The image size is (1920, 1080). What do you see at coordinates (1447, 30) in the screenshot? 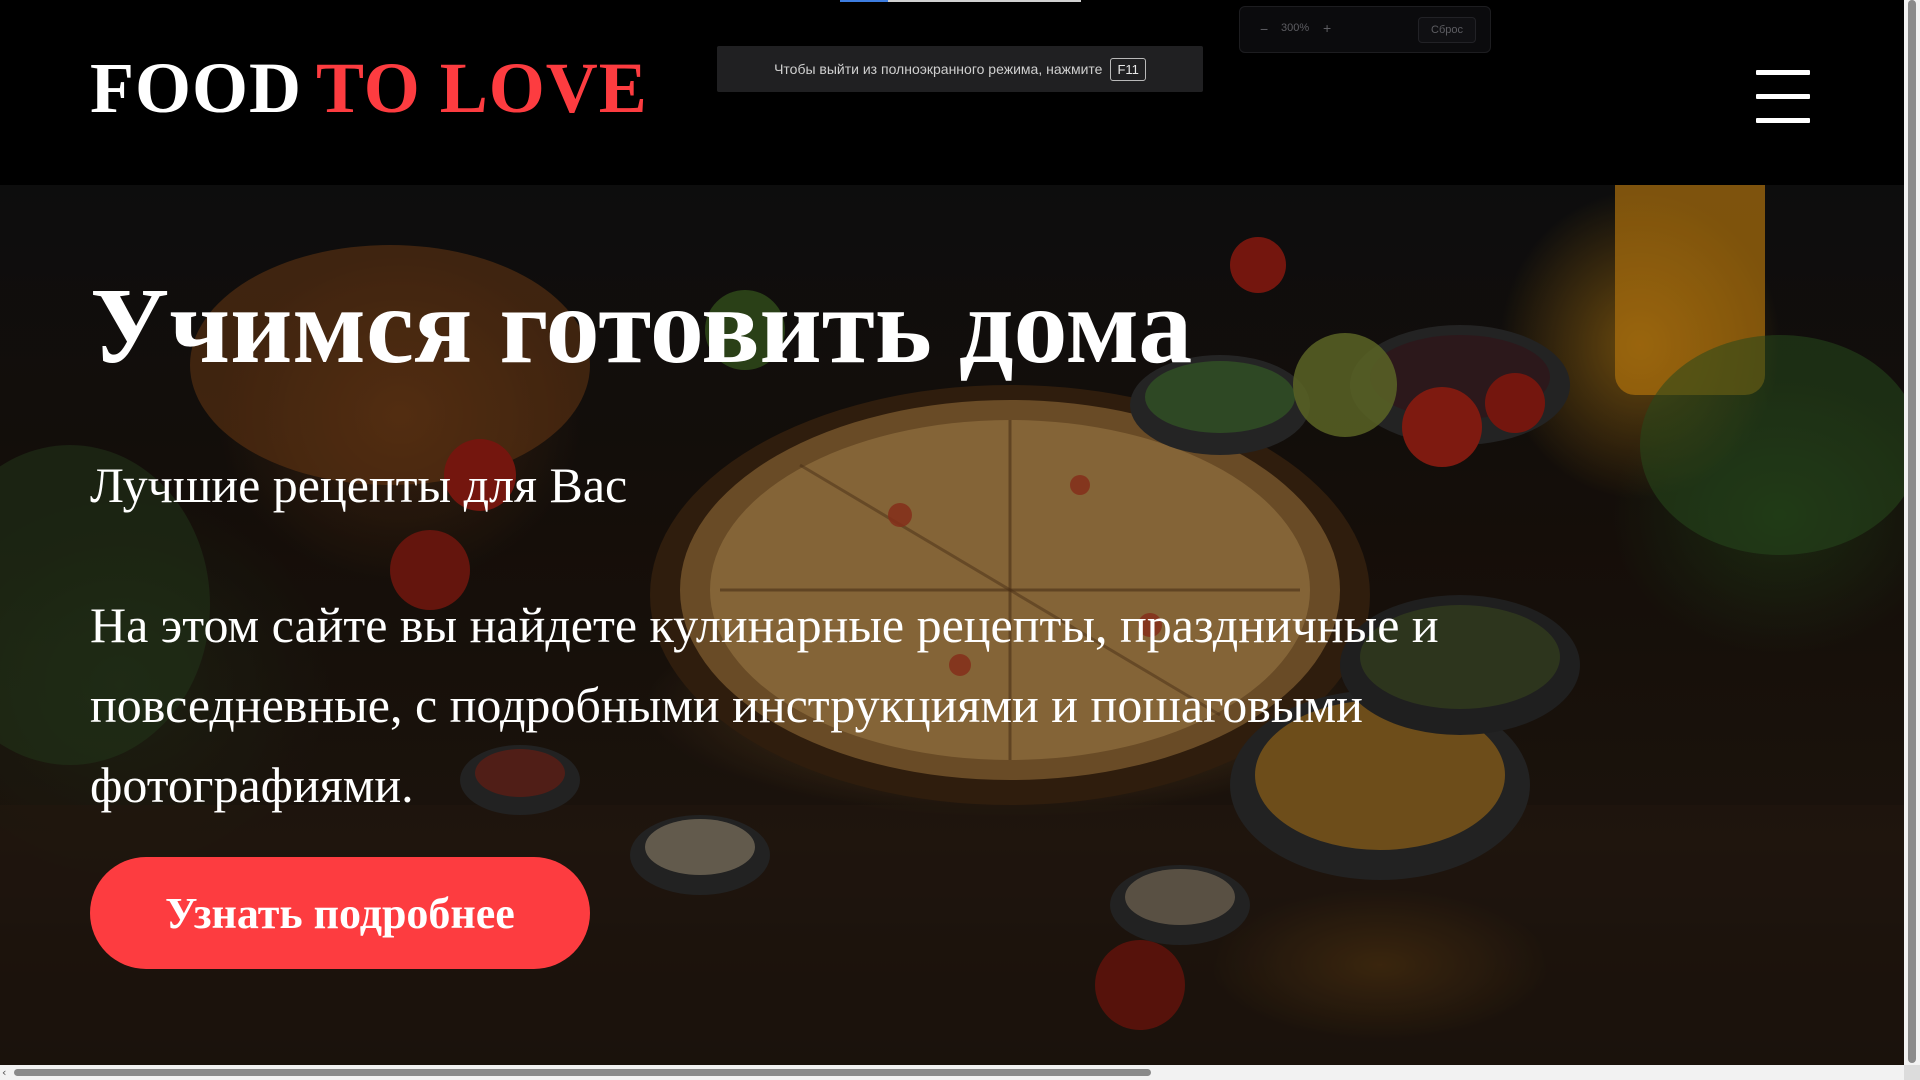
I see `zoom-reset-button: Сброс` at bounding box center [1447, 30].